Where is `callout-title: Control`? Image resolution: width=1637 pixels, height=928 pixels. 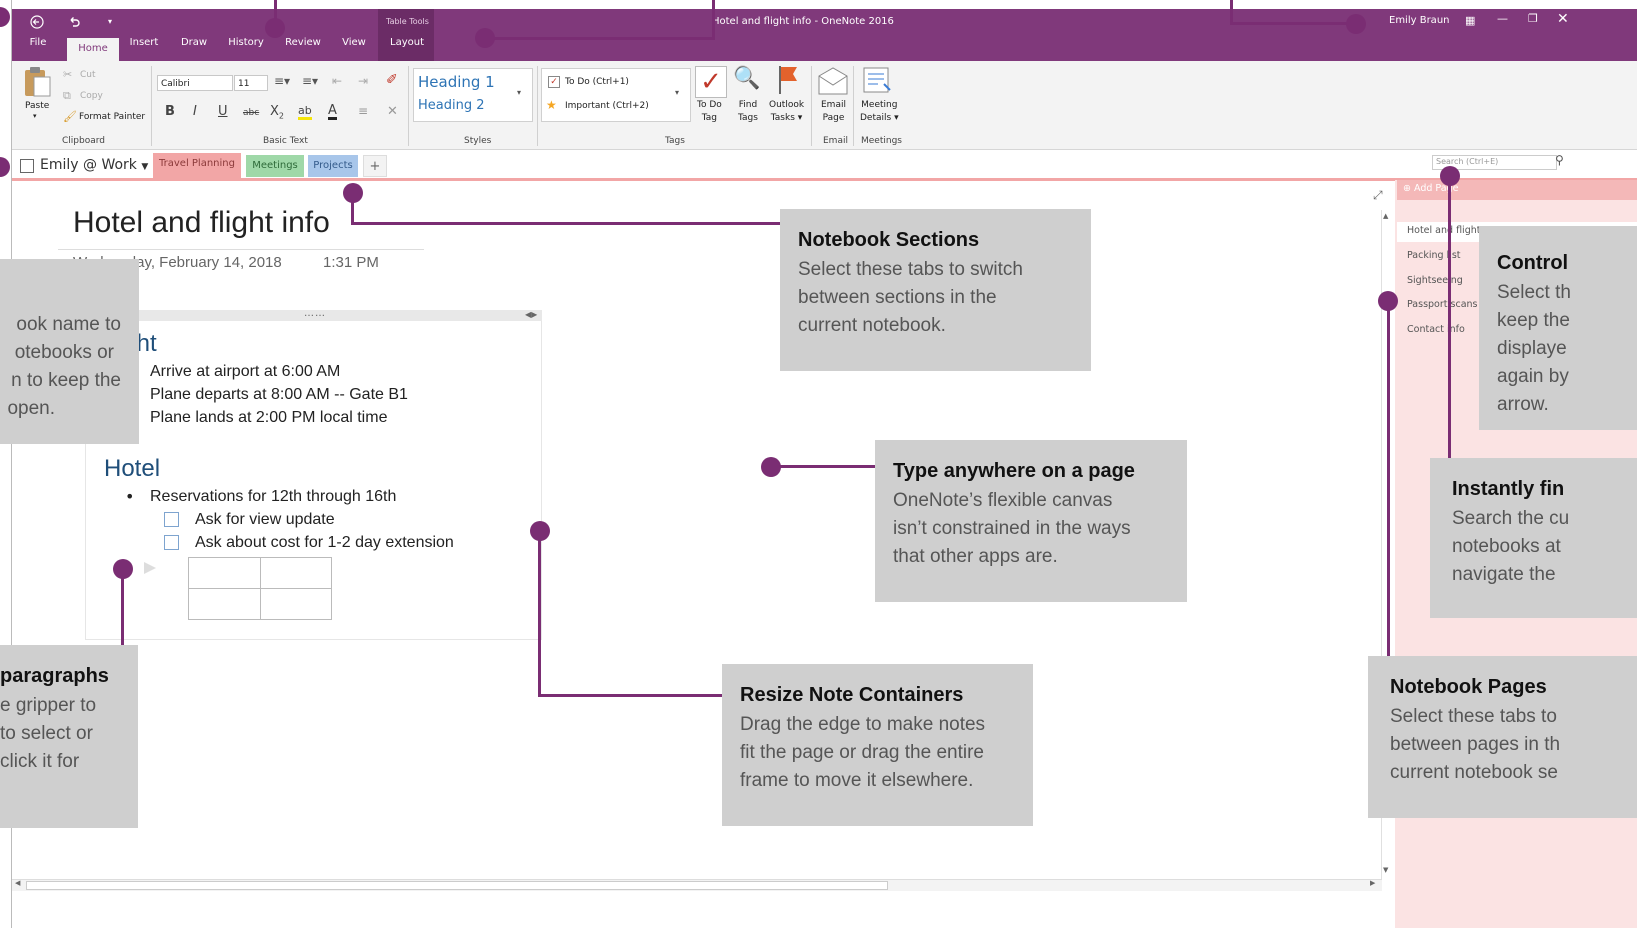
callout-title: Control is located at coordinates (1533, 263).